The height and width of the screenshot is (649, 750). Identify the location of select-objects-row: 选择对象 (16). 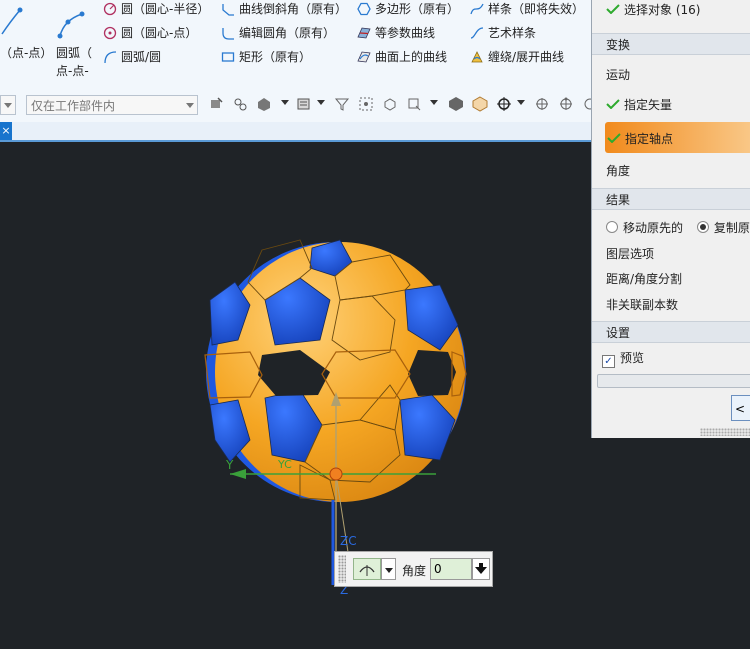
(653, 12).